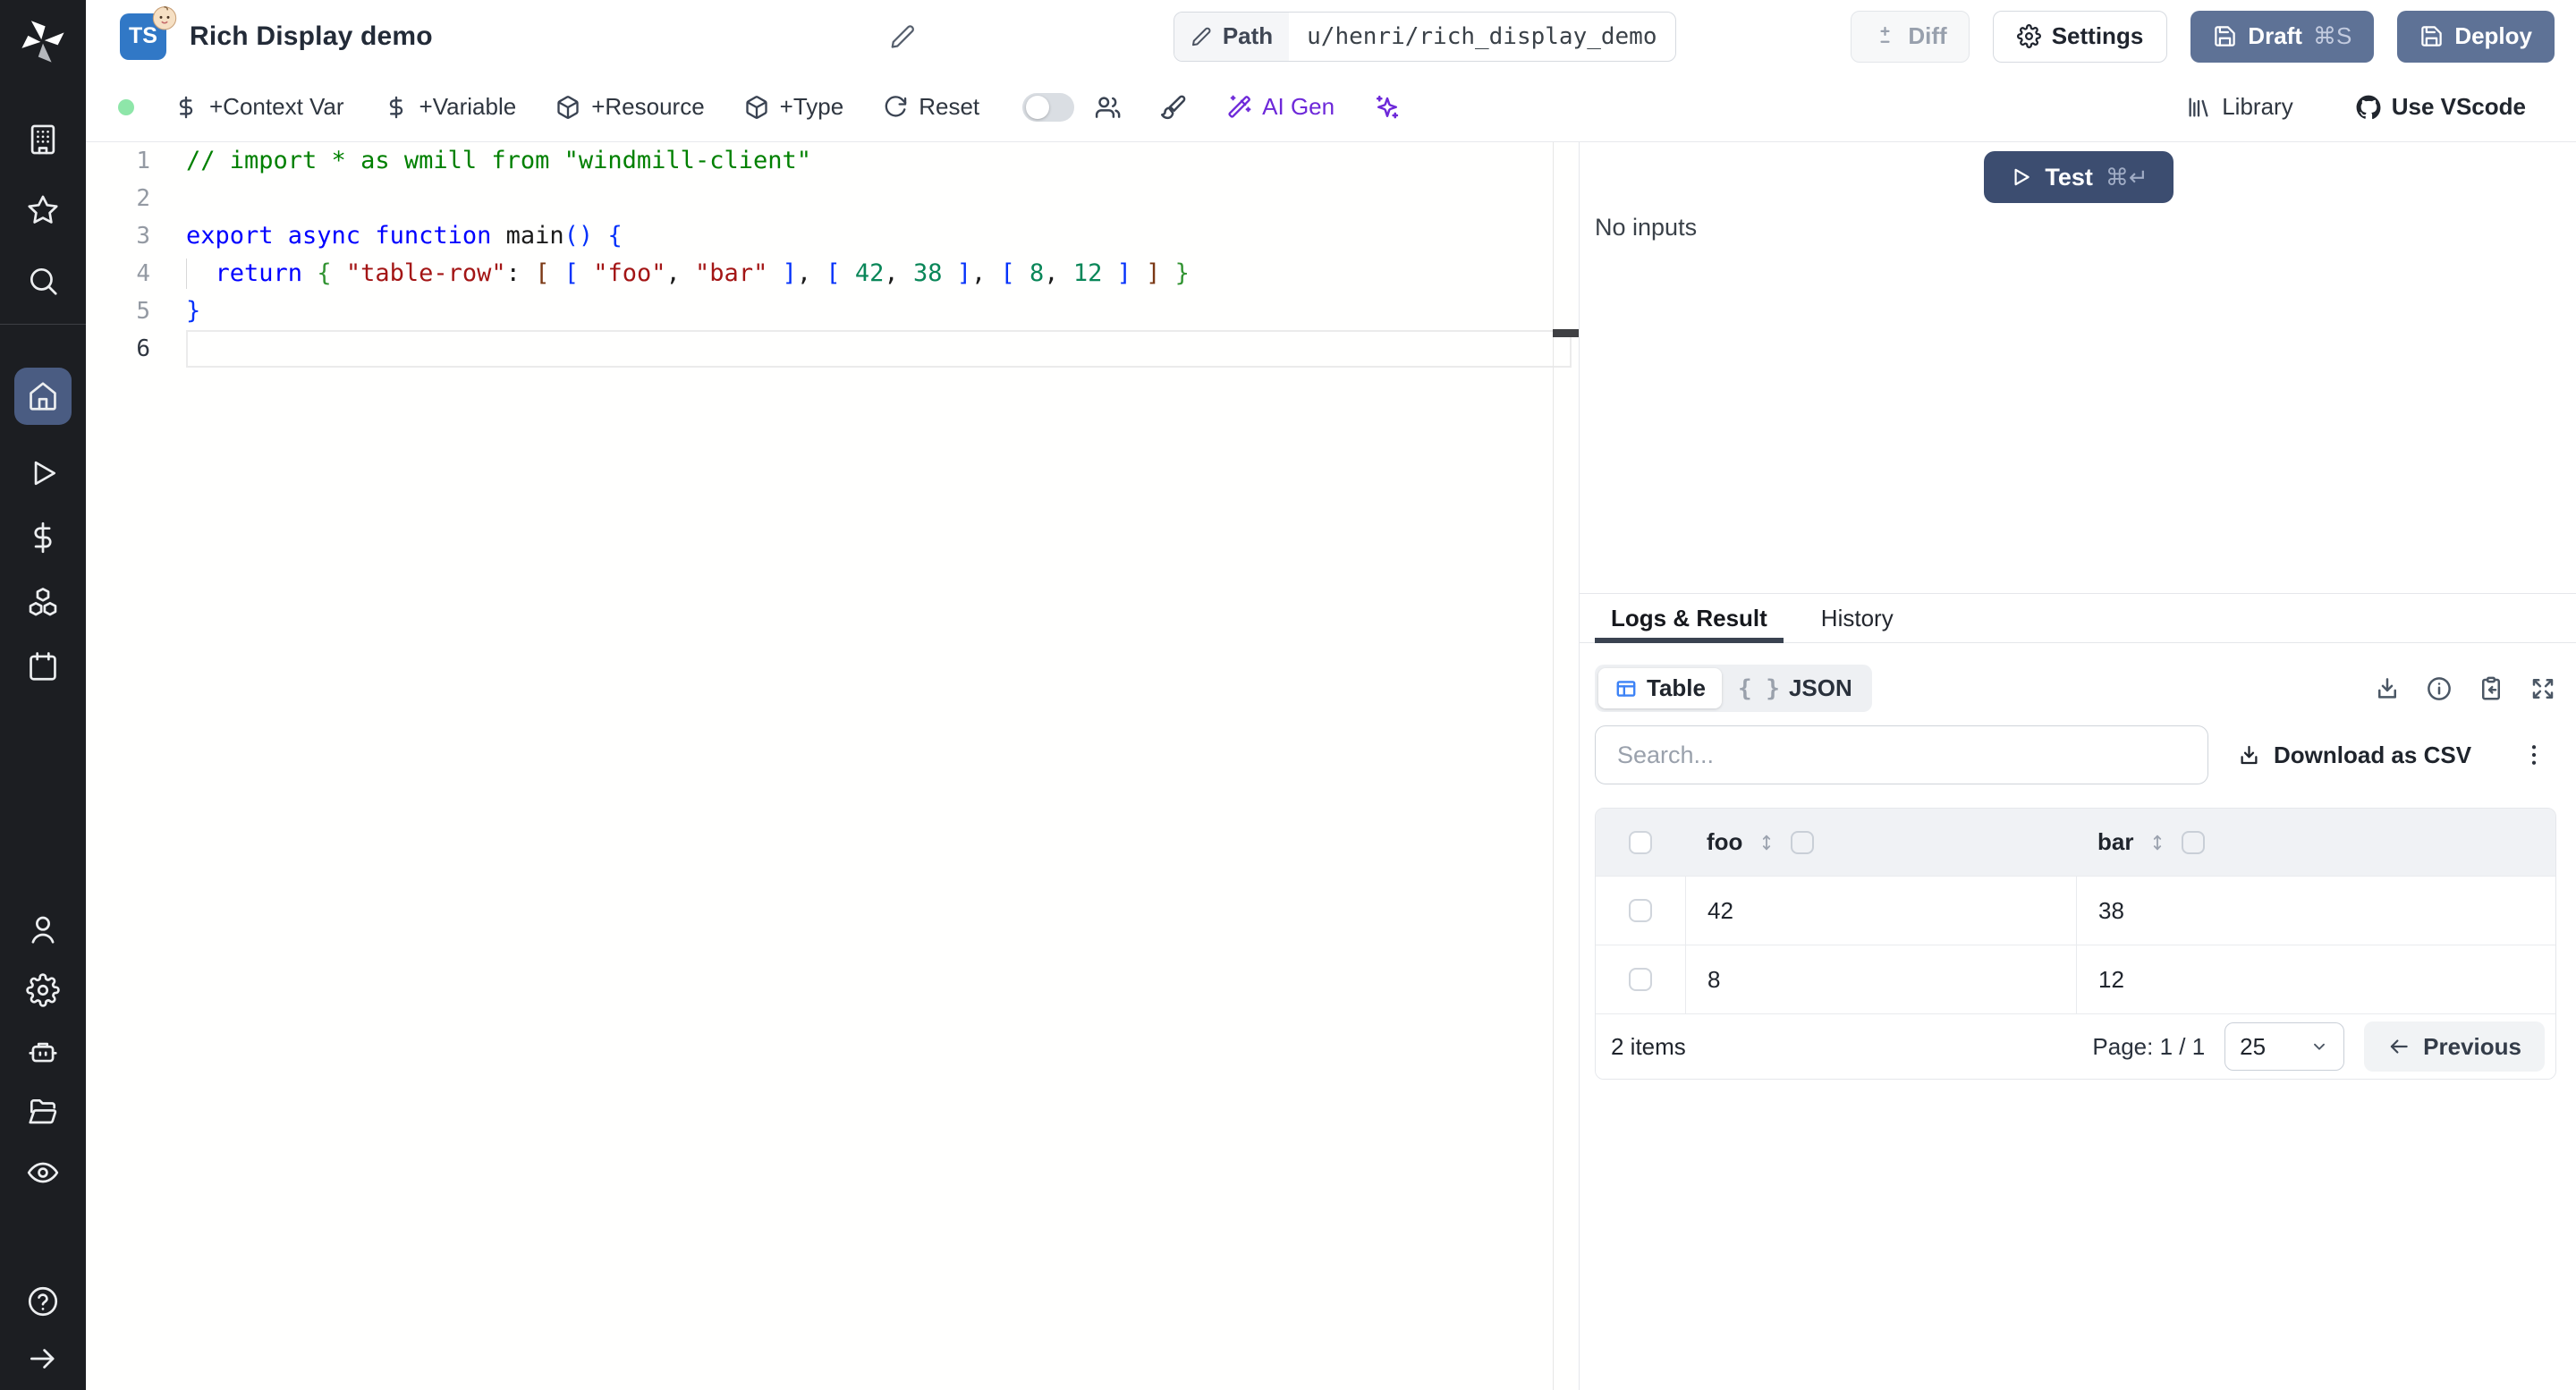 The height and width of the screenshot is (1390, 2576). I want to click on search-input, so click(1901, 754).